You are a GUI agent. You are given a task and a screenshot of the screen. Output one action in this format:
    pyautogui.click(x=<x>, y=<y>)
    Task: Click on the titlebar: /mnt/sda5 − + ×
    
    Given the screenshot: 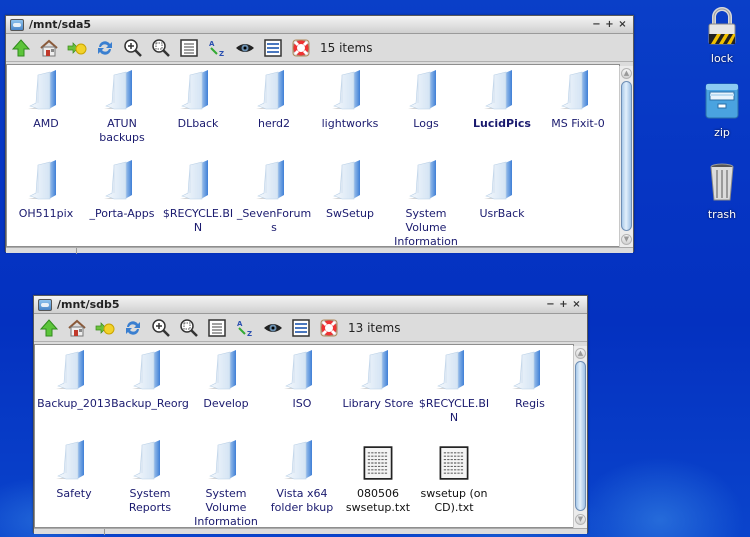 What is the action you would take?
    pyautogui.click(x=319, y=25)
    